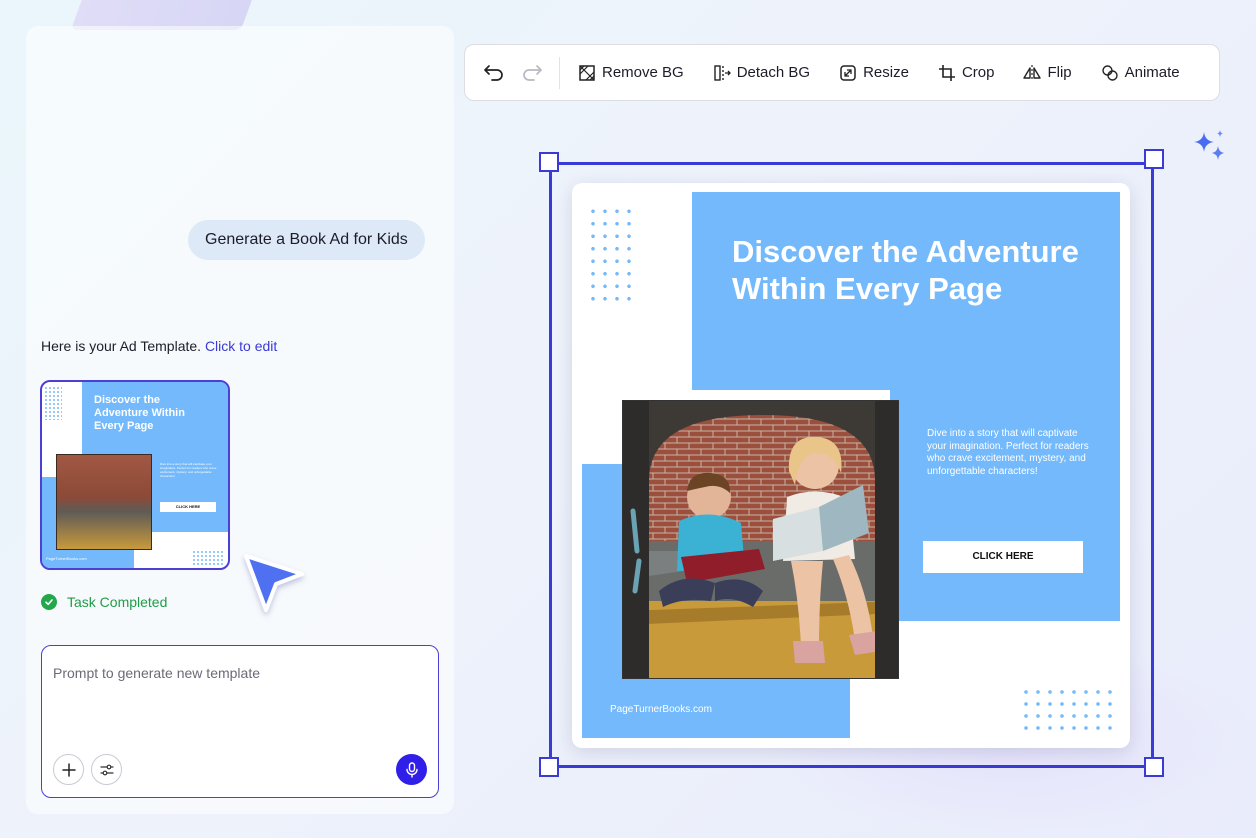 This screenshot has width=1256, height=838. What do you see at coordinates (1109, 72) in the screenshot?
I see `animate-icon` at bounding box center [1109, 72].